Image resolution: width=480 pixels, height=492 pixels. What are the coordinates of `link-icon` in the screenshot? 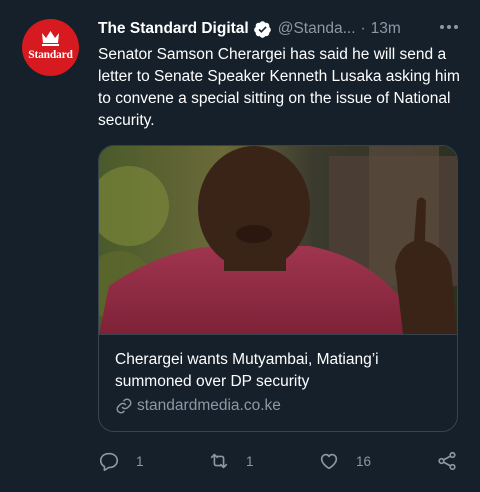 It's located at (124, 406).